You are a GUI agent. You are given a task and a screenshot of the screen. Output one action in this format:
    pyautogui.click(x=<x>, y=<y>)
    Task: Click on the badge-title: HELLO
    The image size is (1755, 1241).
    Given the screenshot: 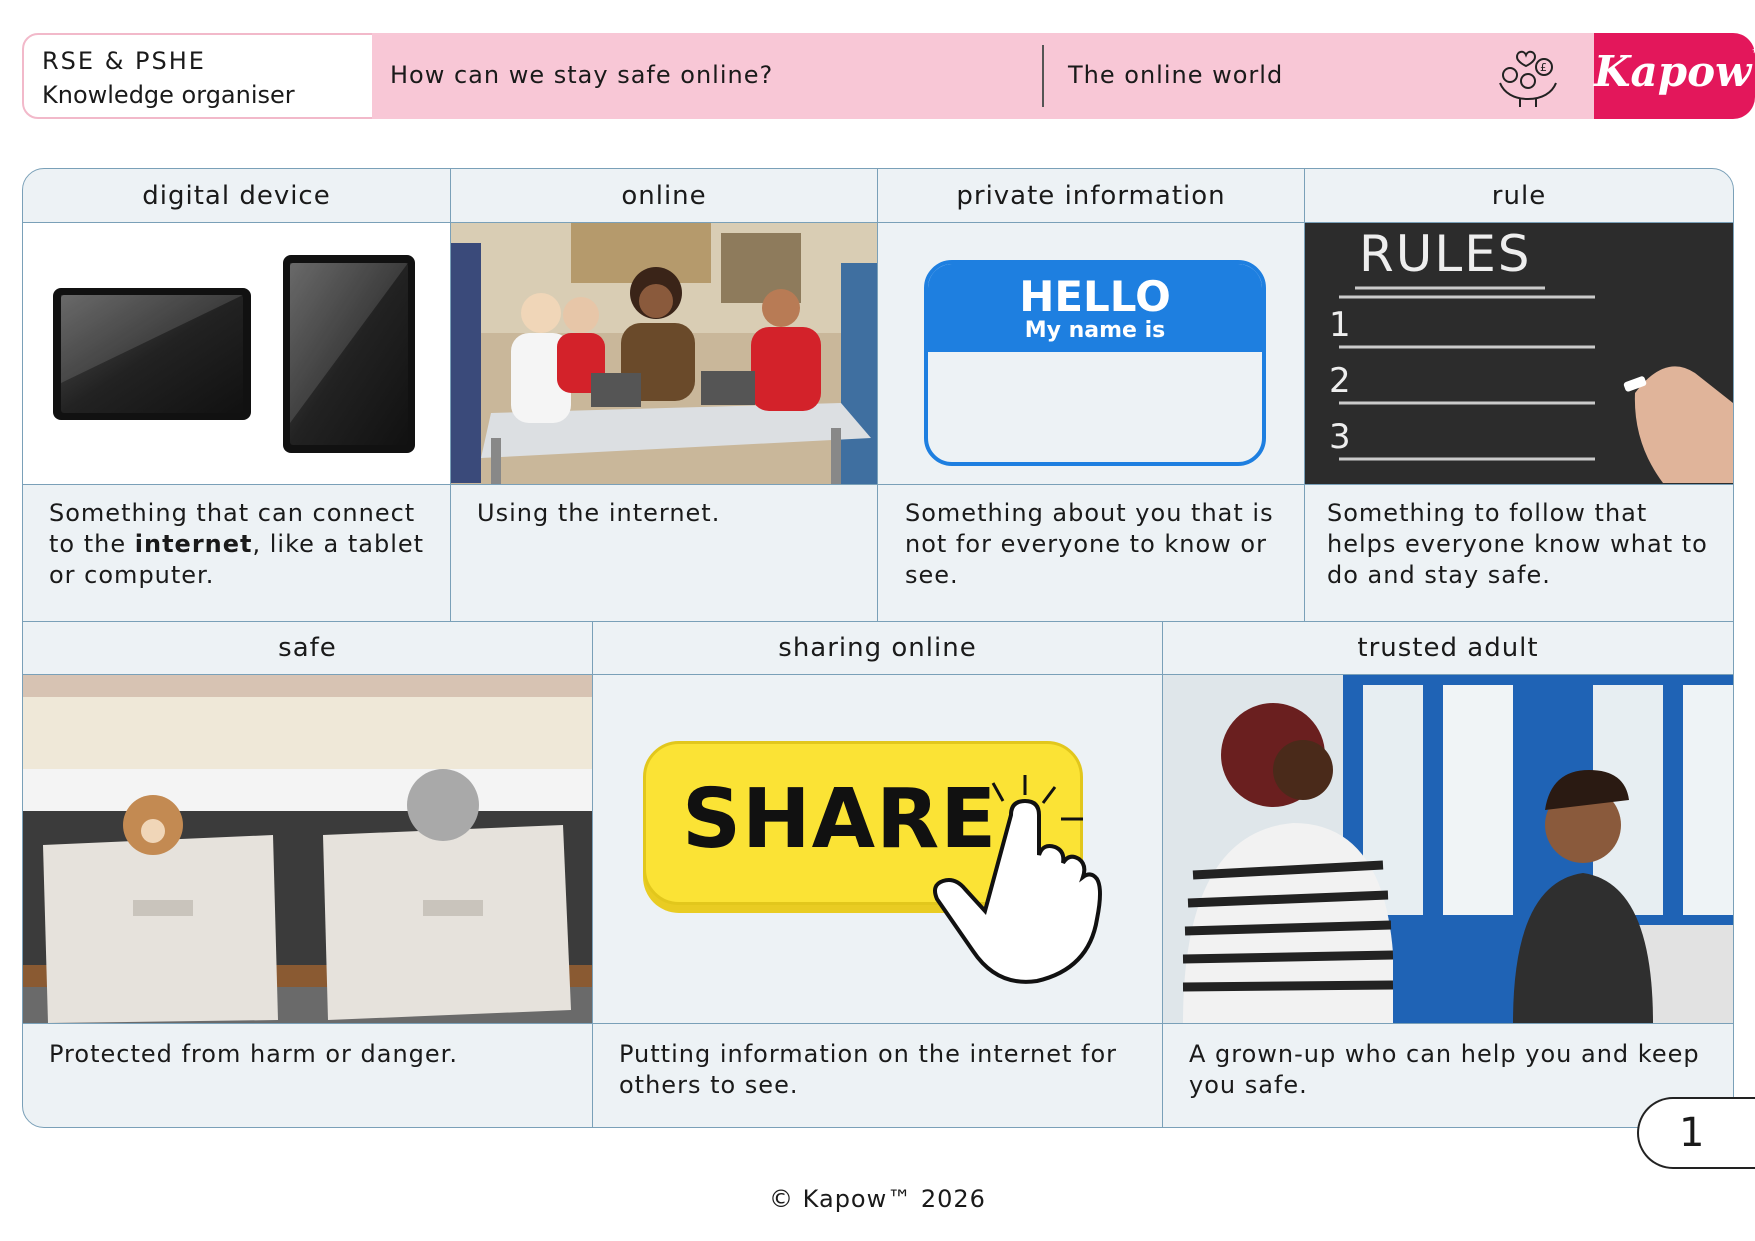 What is the action you would take?
    pyautogui.click(x=1095, y=296)
    